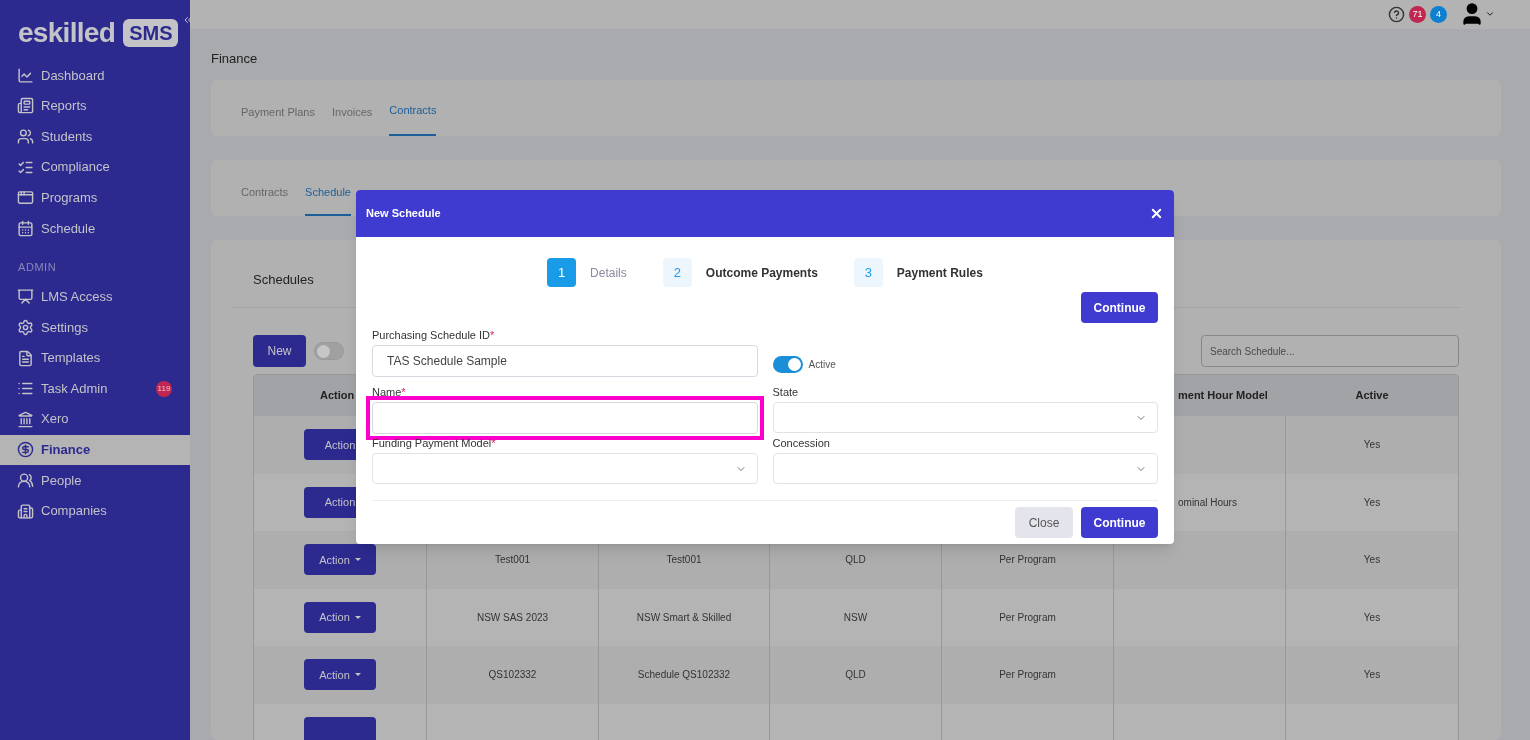 The image size is (1530, 740). I want to click on sidebar-item: Reports, so click(95, 106).